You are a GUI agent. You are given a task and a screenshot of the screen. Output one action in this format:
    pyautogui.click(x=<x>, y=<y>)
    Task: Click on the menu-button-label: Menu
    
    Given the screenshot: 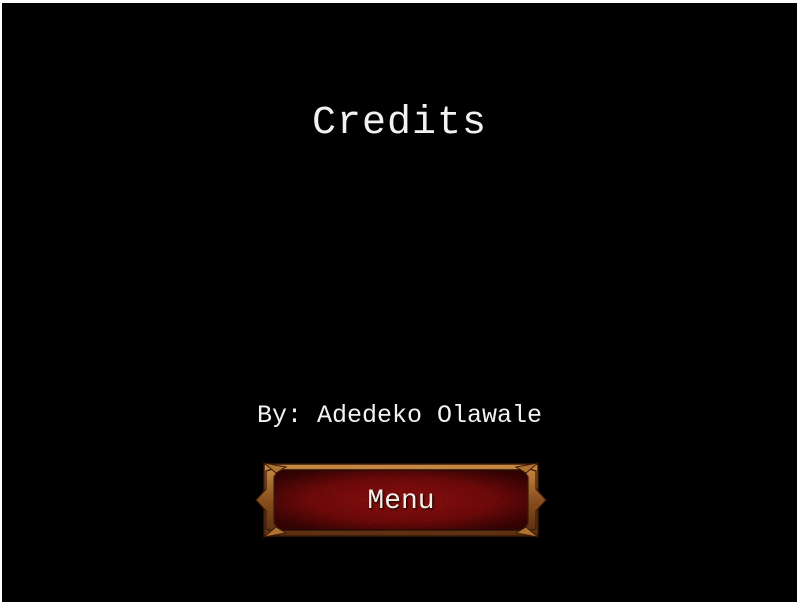 What is the action you would take?
    pyautogui.click(x=401, y=501)
    